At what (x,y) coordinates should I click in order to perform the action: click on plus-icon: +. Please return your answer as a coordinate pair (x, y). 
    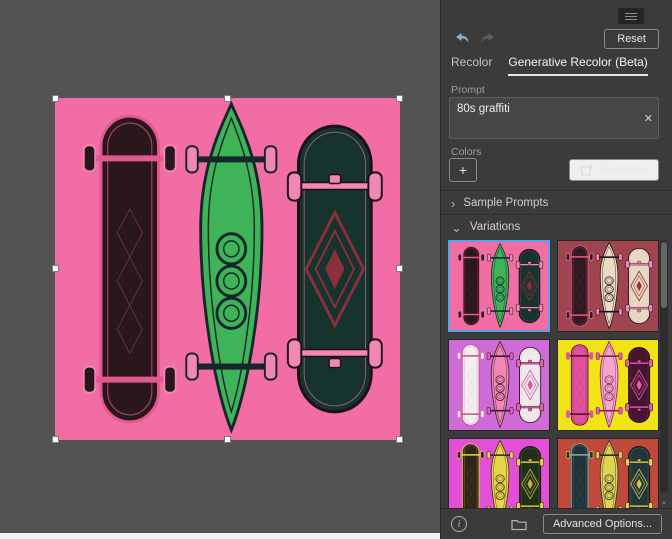
    Looking at the image, I should click on (463, 170).